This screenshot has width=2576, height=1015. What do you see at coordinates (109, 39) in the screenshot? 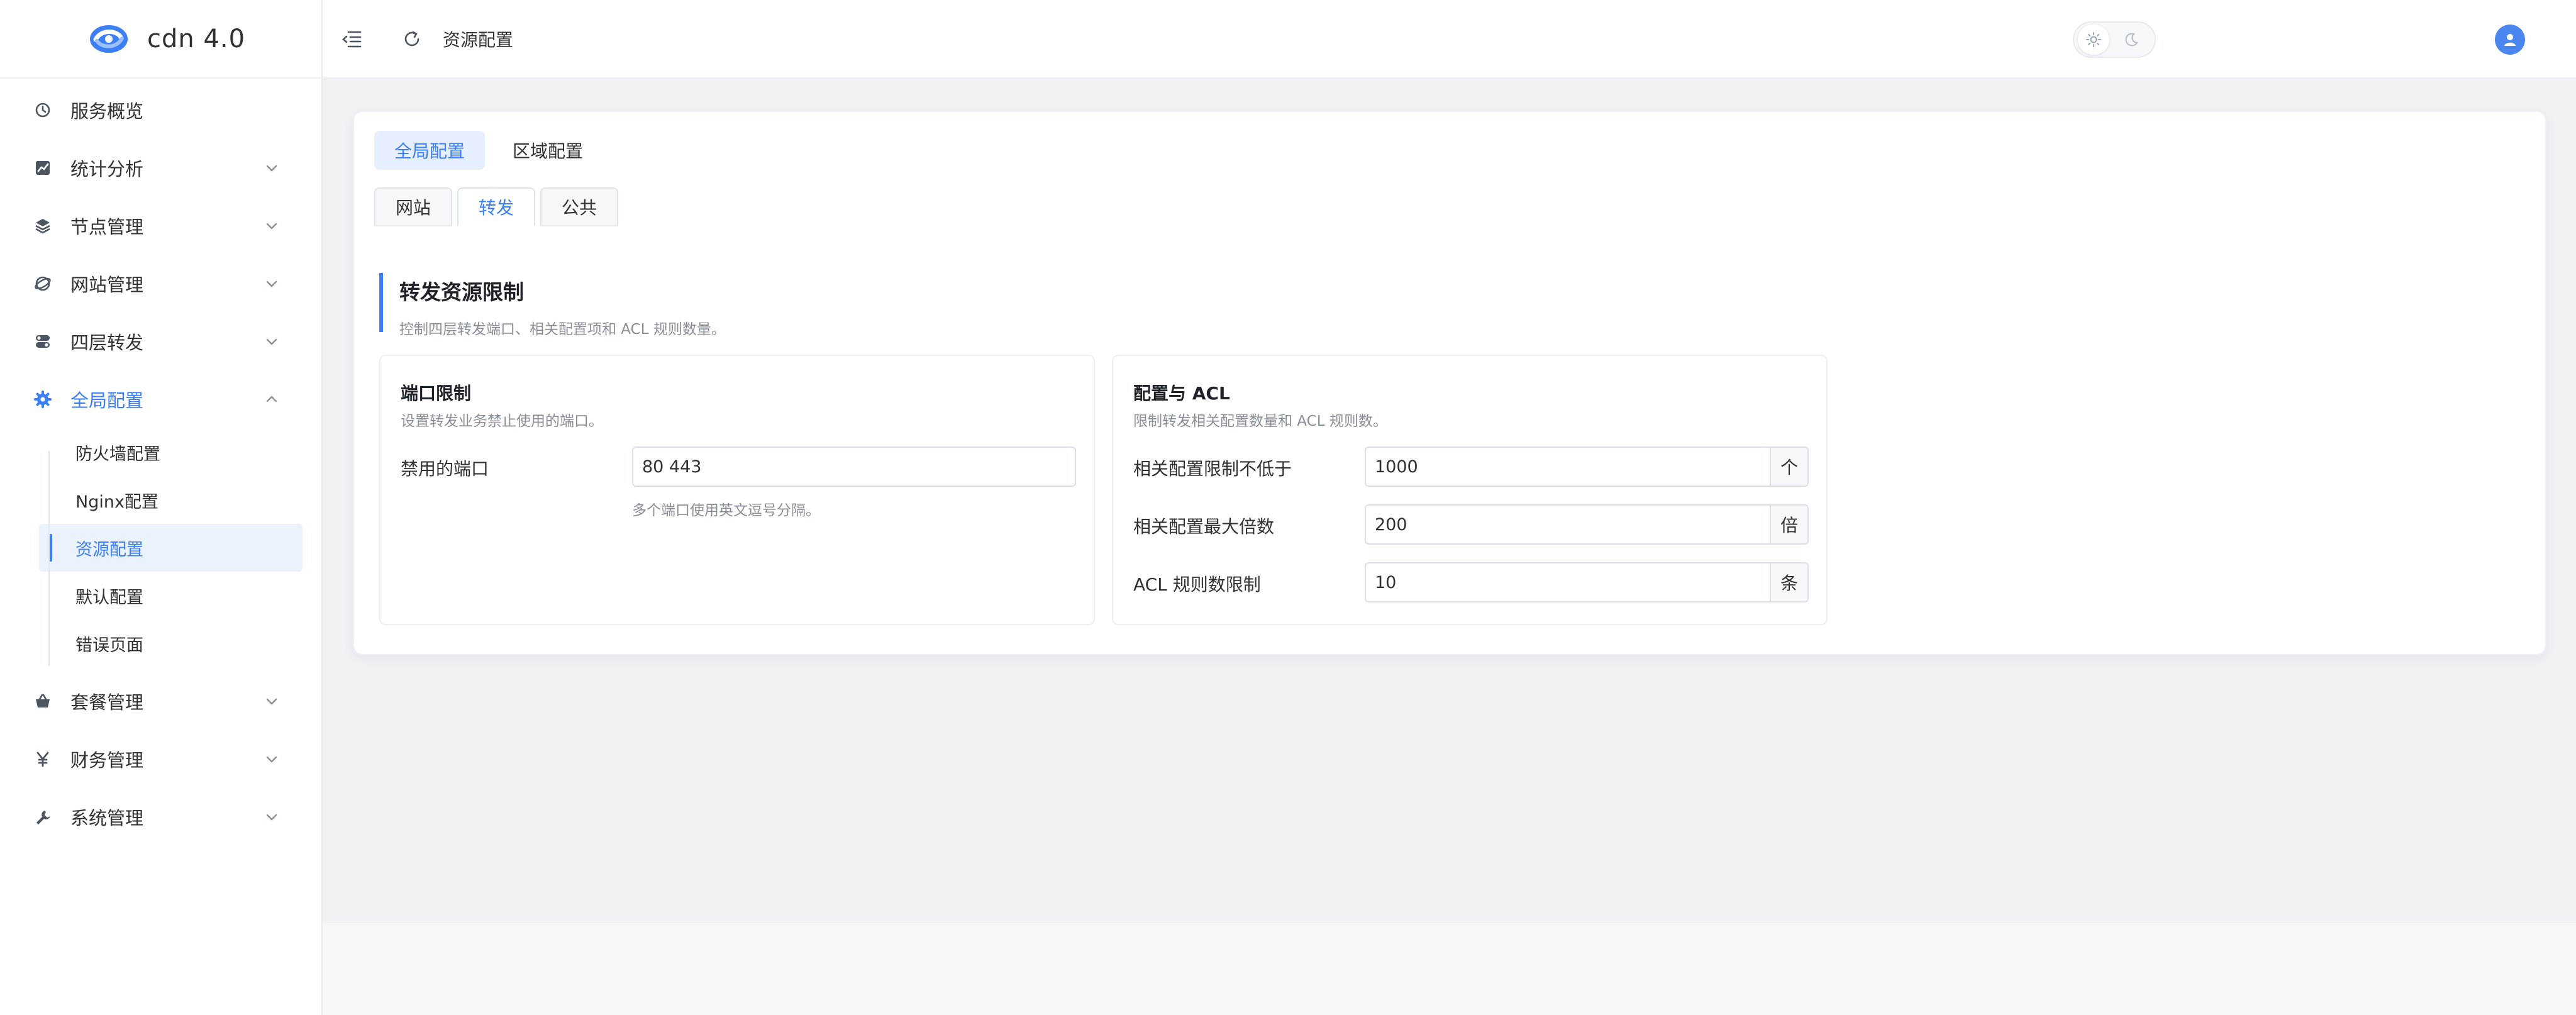
I see `logo-icon` at bounding box center [109, 39].